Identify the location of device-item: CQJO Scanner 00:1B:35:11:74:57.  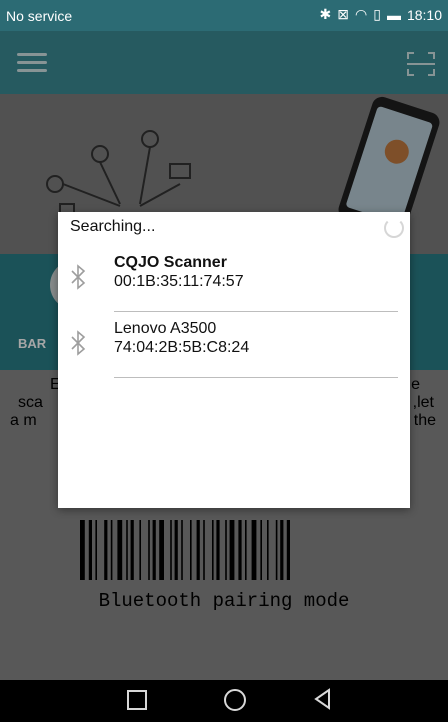
(234, 282).